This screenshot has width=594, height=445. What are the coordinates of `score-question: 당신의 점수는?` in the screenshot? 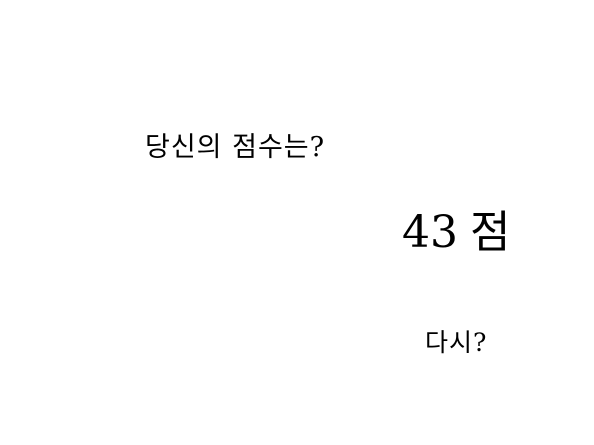 It's located at (235, 147).